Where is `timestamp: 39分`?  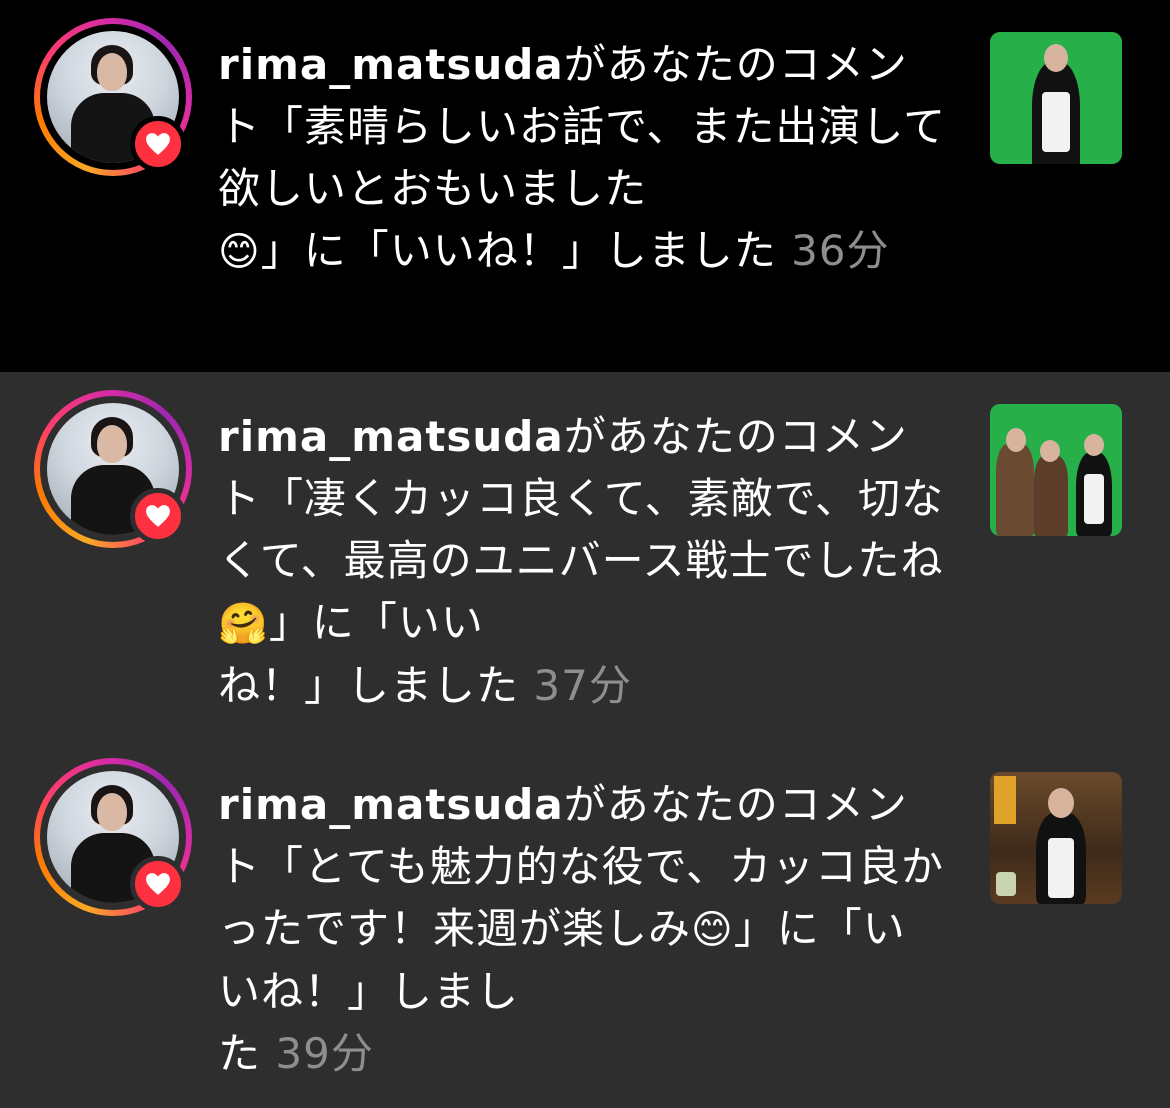
timestamp: 39分 is located at coordinates (324, 1053).